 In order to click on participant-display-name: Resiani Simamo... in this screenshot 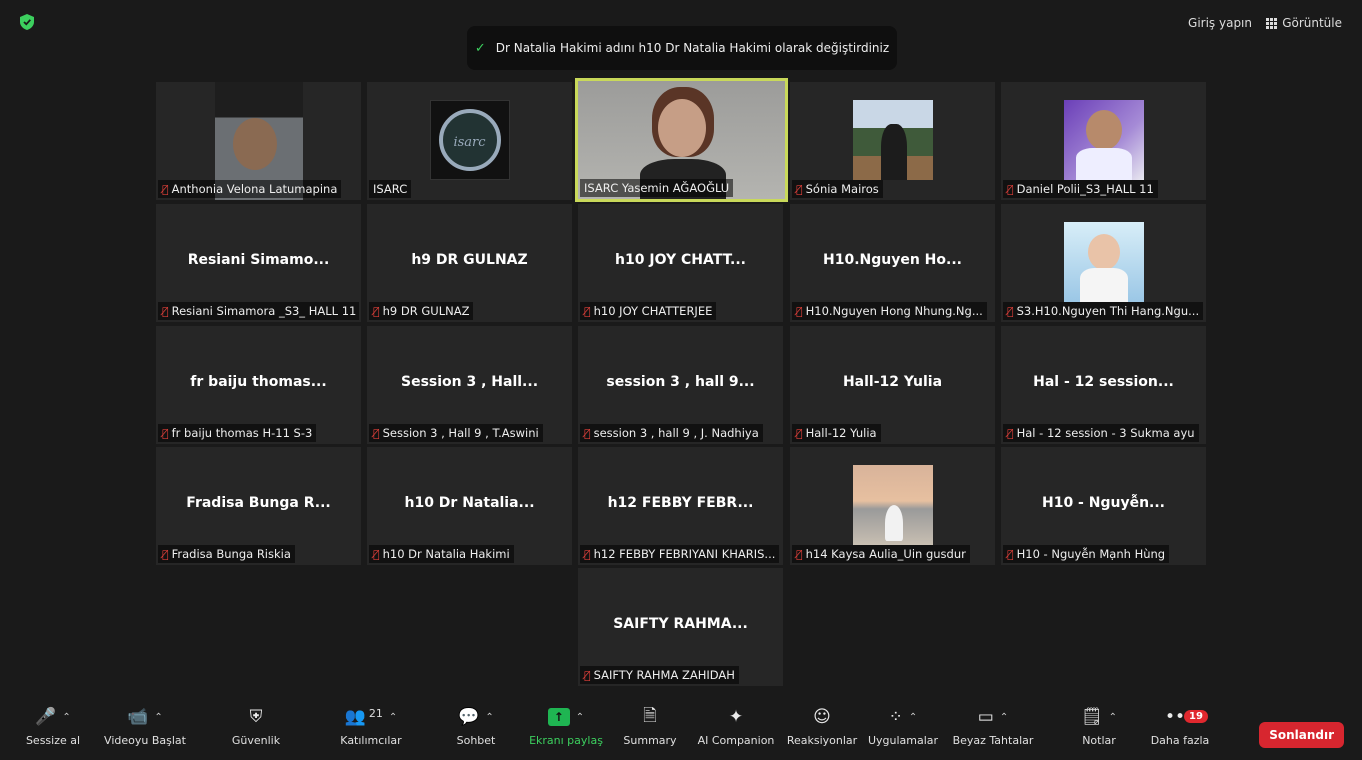, I will do `click(258, 260)`.